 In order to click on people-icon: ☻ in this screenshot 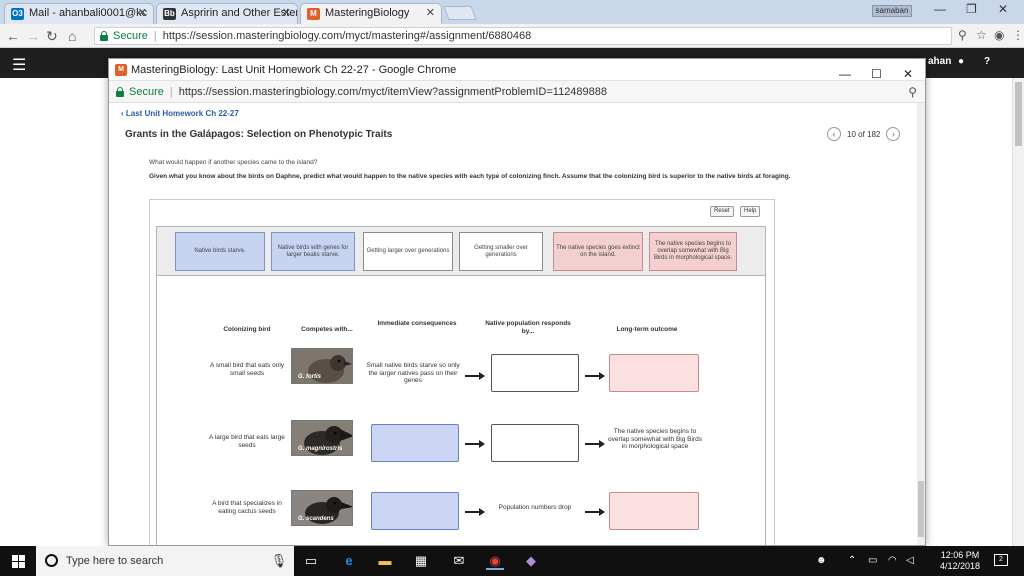, I will do `click(821, 560)`.